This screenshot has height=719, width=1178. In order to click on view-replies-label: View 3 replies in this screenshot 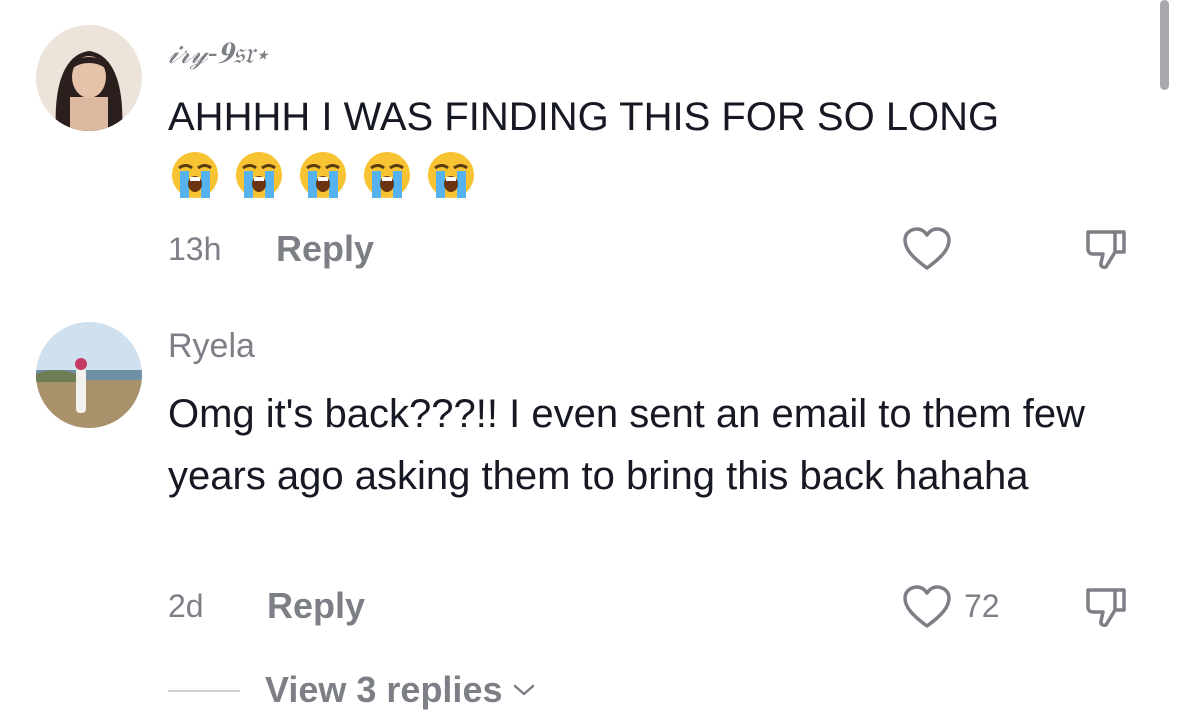, I will do `click(384, 689)`.